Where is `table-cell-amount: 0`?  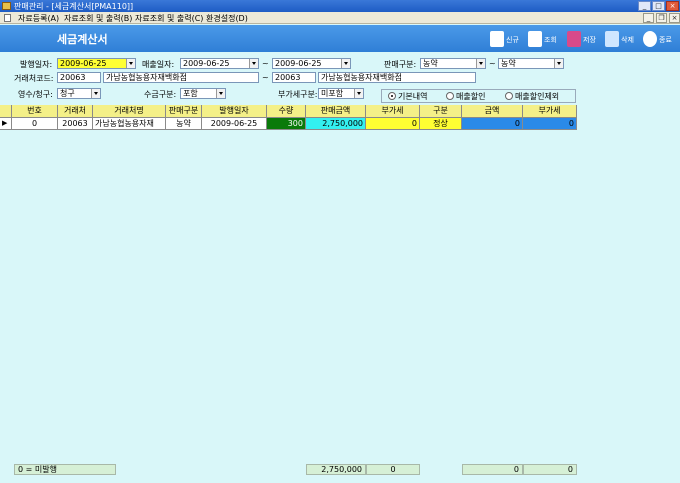
table-cell-amount: 0 is located at coordinates (492, 124).